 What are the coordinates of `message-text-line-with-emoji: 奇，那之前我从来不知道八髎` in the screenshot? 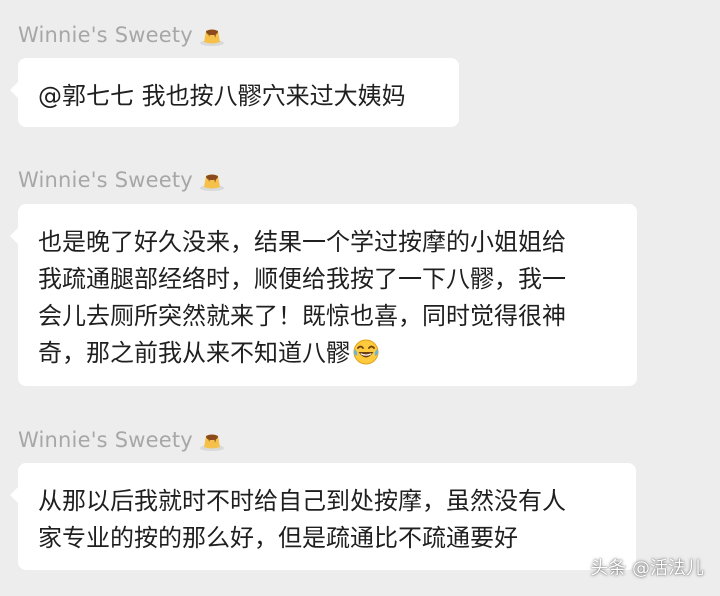 It's located at (337, 356).